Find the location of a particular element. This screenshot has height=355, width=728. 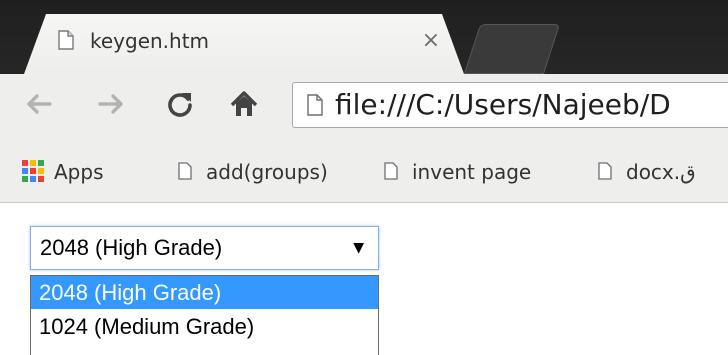

dropdown-arrow-icon: ▼ is located at coordinates (358, 248).